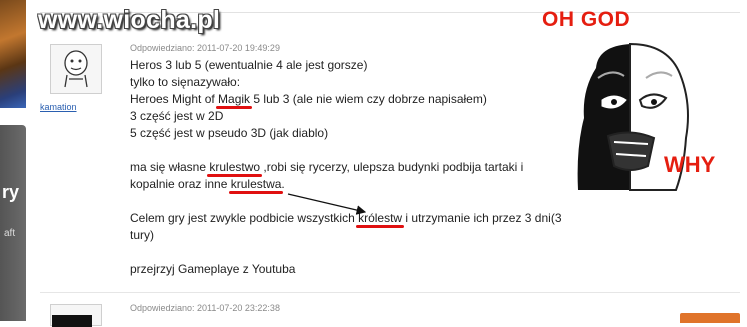 This screenshot has height=327, width=747. I want to click on avatar, so click(76, 315).